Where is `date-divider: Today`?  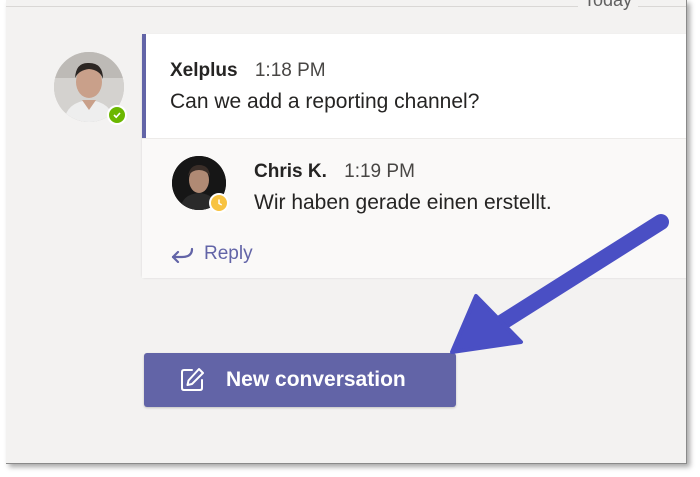
date-divider: Today is located at coordinates (346, 6).